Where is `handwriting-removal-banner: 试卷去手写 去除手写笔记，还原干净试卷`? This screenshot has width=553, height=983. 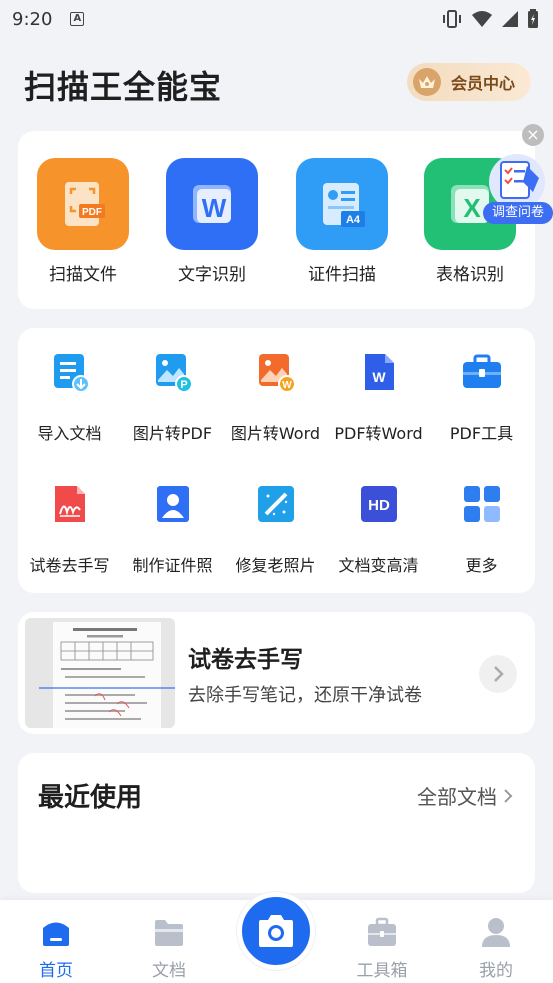
handwriting-removal-banner: 试卷去手写 去除手写笔记，还原干净试卷 is located at coordinates (276, 673).